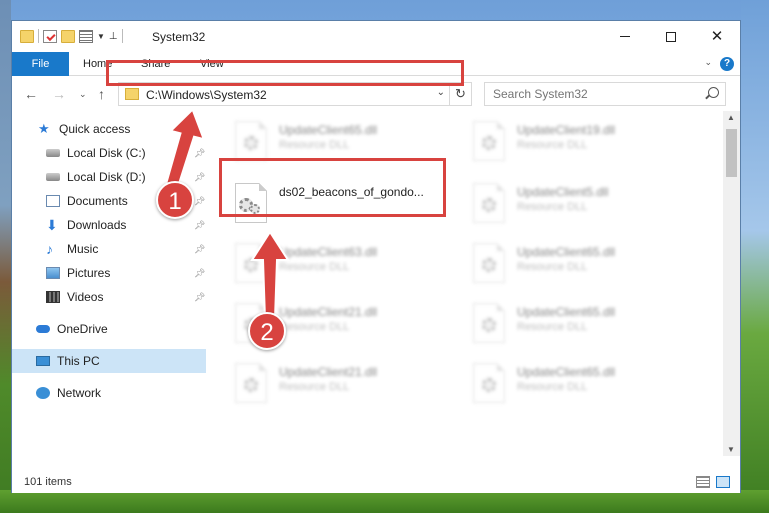  What do you see at coordinates (109, 249) in the screenshot?
I see `sidebar-item-music: ♪ Music 📌︎` at bounding box center [109, 249].